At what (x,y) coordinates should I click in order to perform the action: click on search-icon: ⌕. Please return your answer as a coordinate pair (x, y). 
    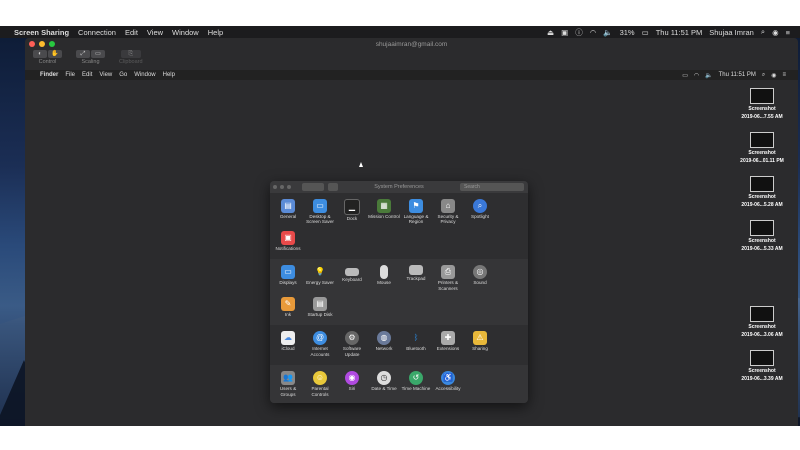
    Looking at the image, I should click on (763, 32).